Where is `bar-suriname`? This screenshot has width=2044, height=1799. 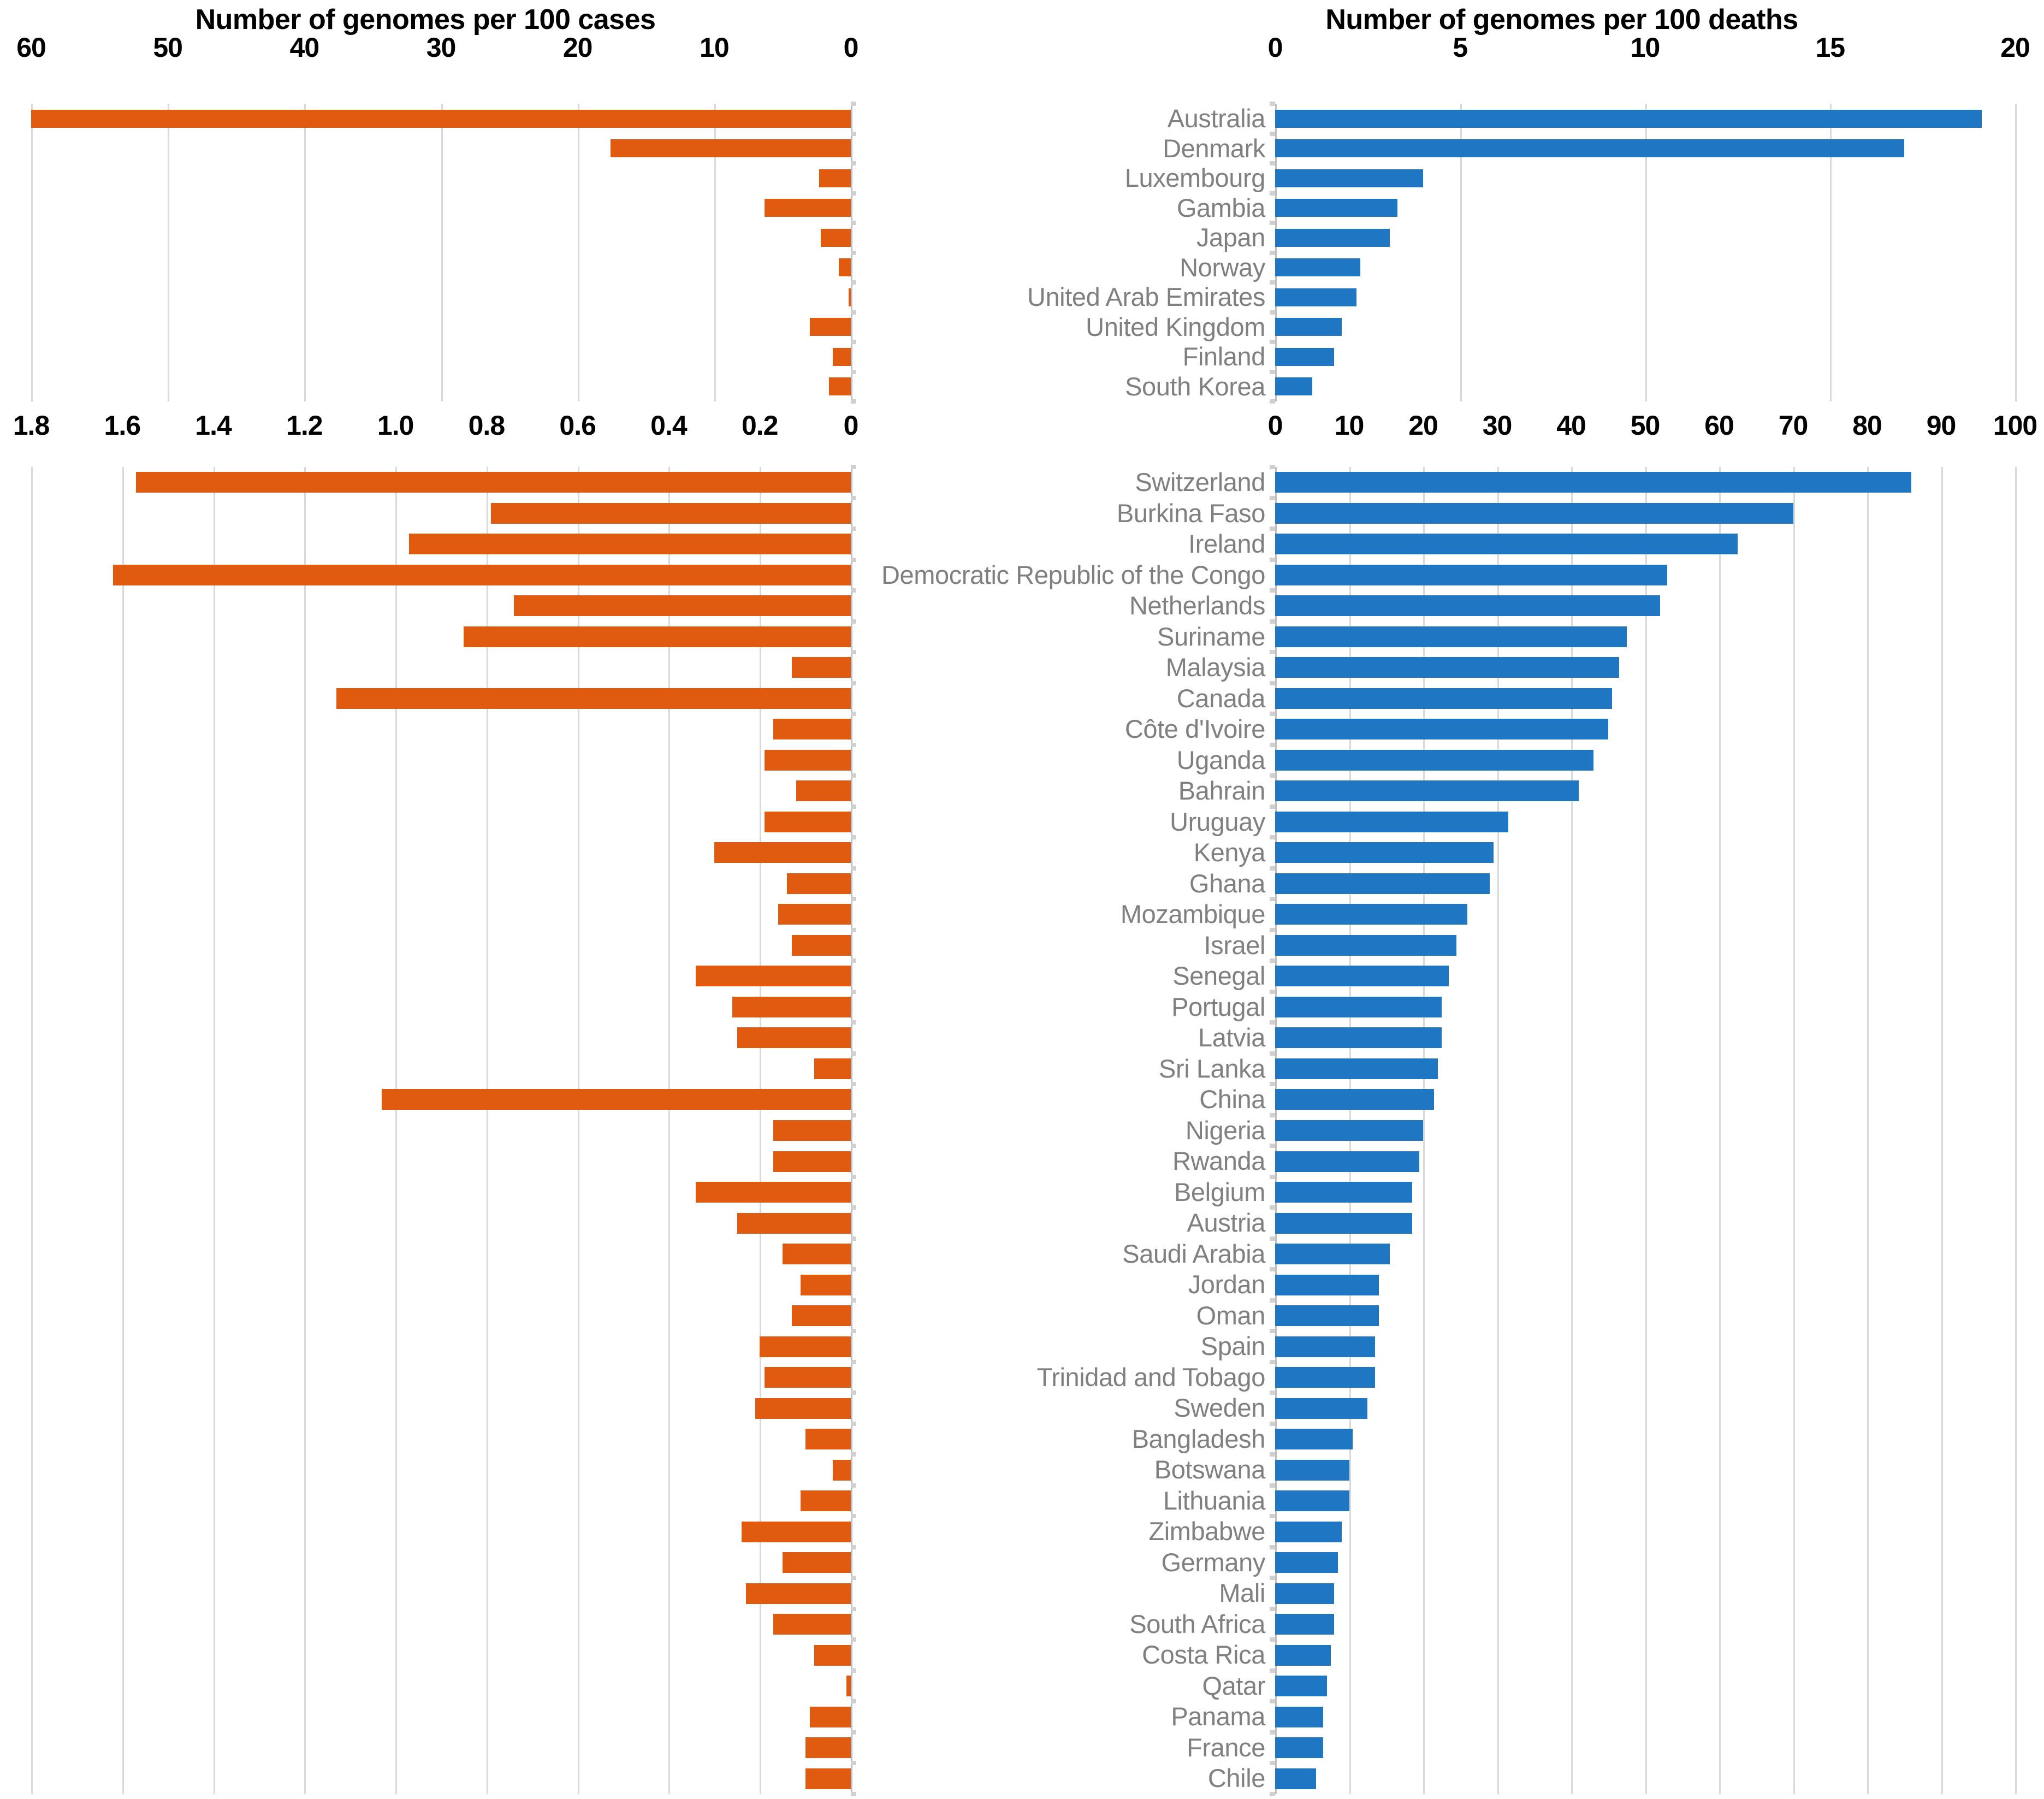
bar-suriname is located at coordinates (657, 636).